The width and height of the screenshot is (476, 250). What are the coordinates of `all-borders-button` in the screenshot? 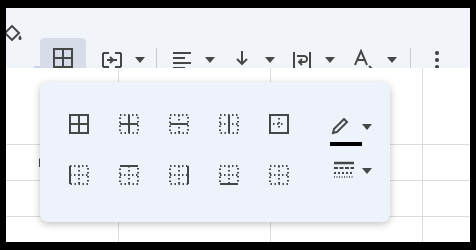 It's located at (79, 124).